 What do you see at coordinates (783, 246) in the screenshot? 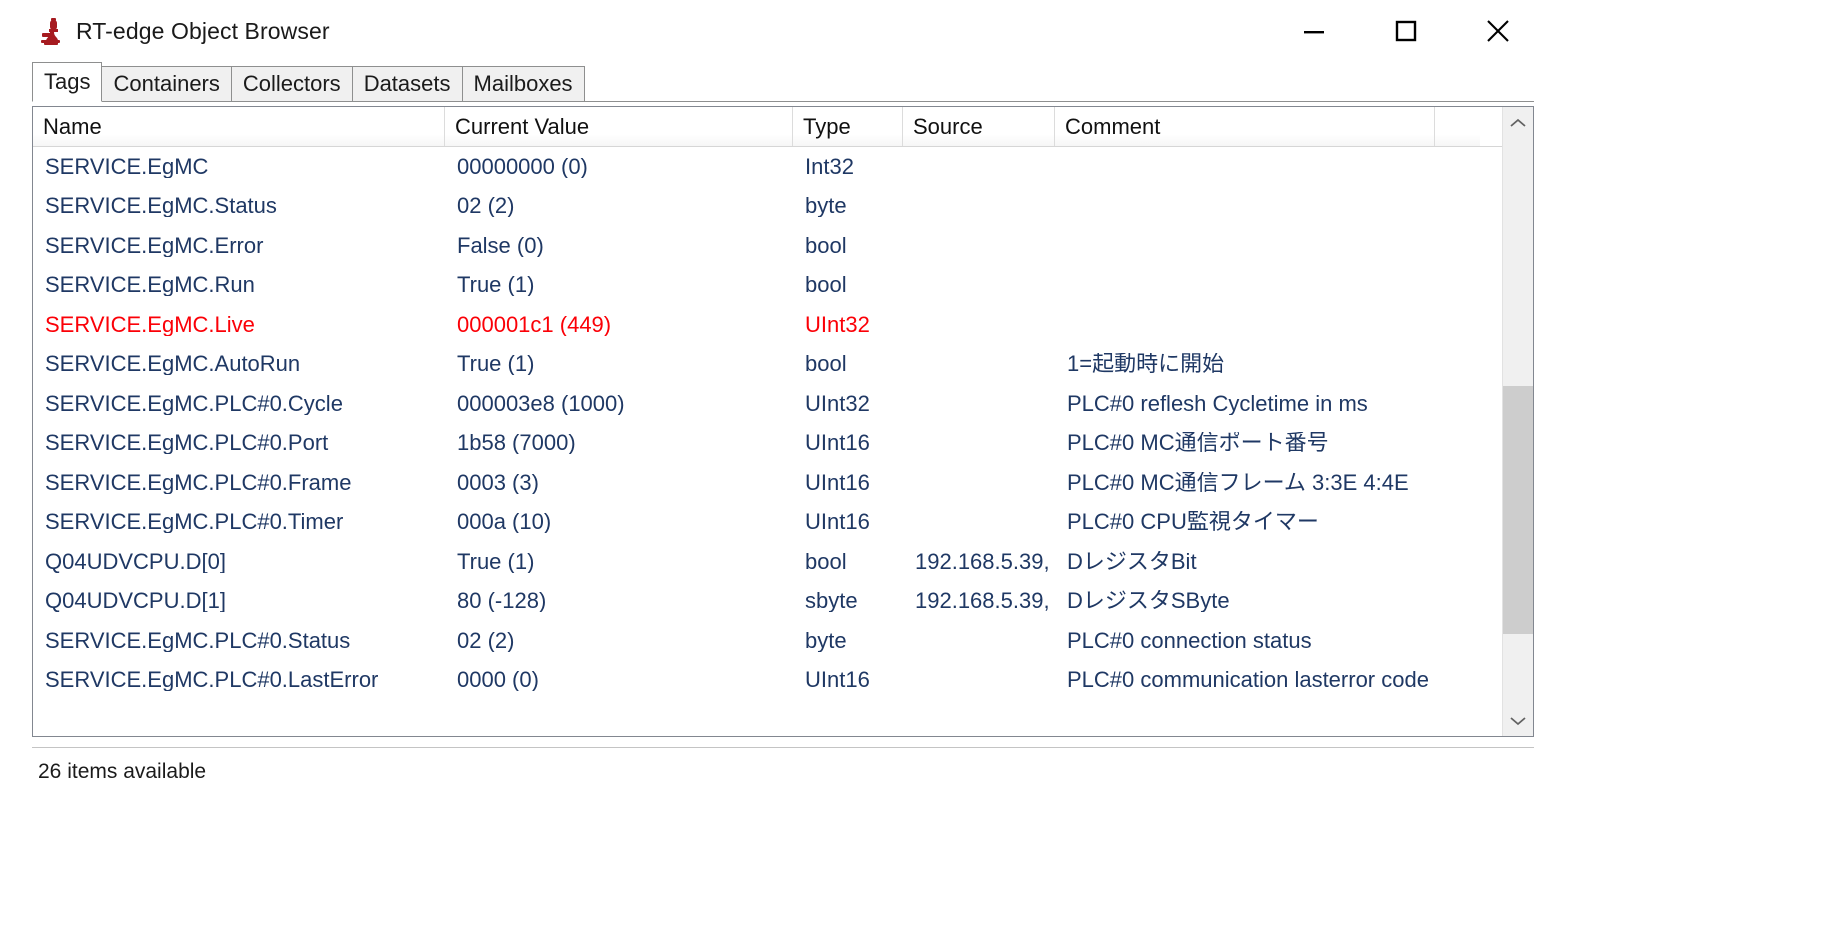
I see `table-row: SERVICE.EgMC.Error False (0) bool` at bounding box center [783, 246].